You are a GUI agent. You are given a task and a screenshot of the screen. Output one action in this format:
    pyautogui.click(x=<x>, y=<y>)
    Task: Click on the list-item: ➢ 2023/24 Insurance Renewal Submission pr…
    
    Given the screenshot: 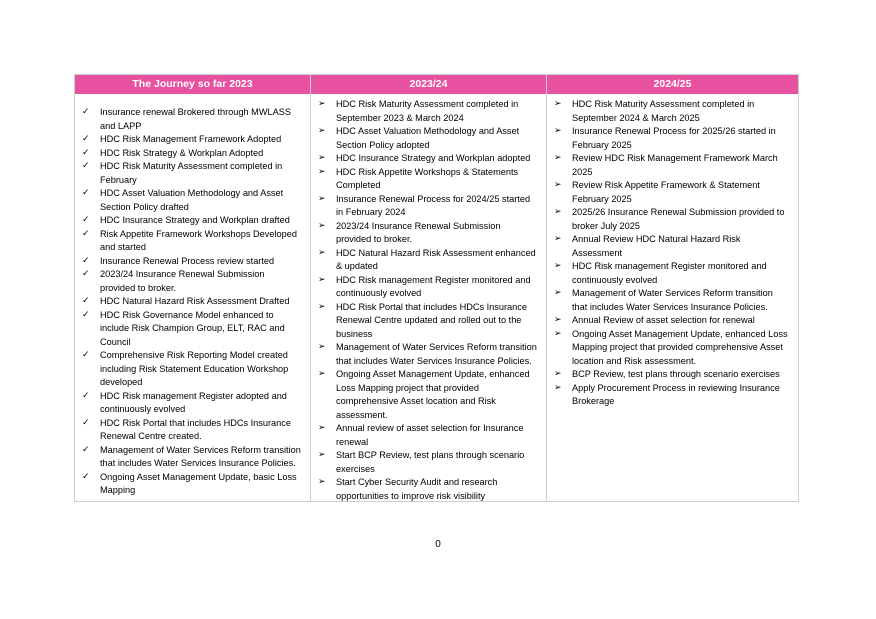 What is the action you would take?
    pyautogui.click(x=426, y=233)
    